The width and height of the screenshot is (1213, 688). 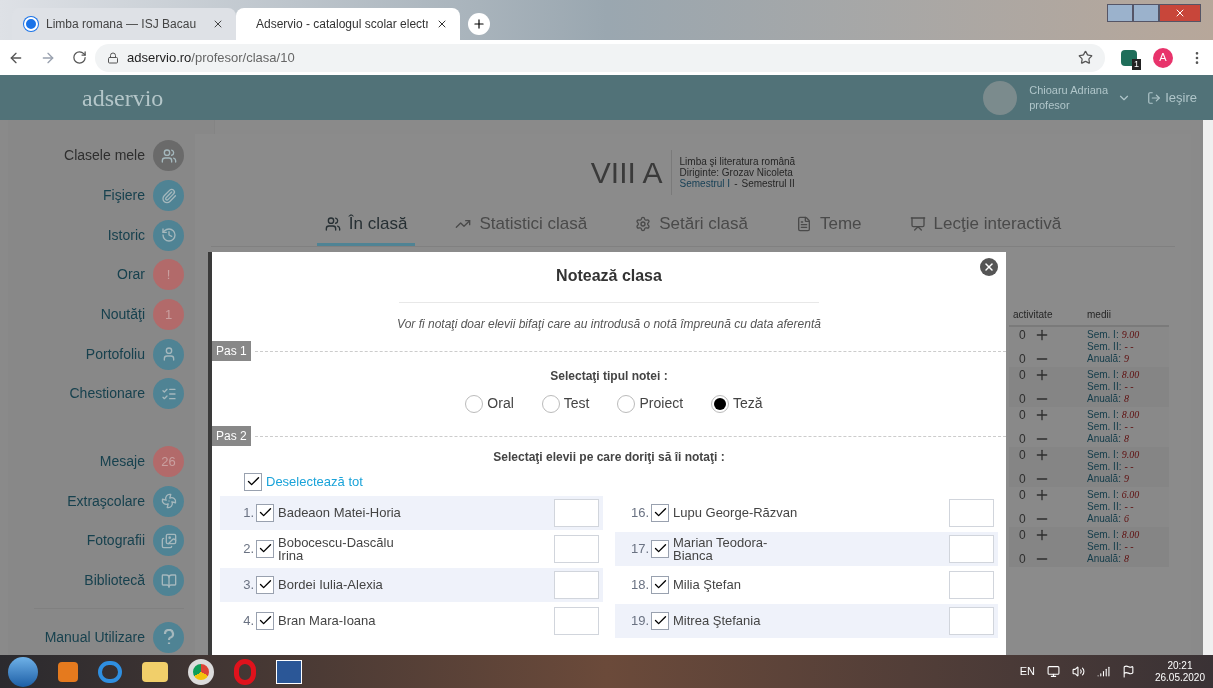 What do you see at coordinates (1181, 97) in the screenshot?
I see `logout-link: Ieşire` at bounding box center [1181, 97].